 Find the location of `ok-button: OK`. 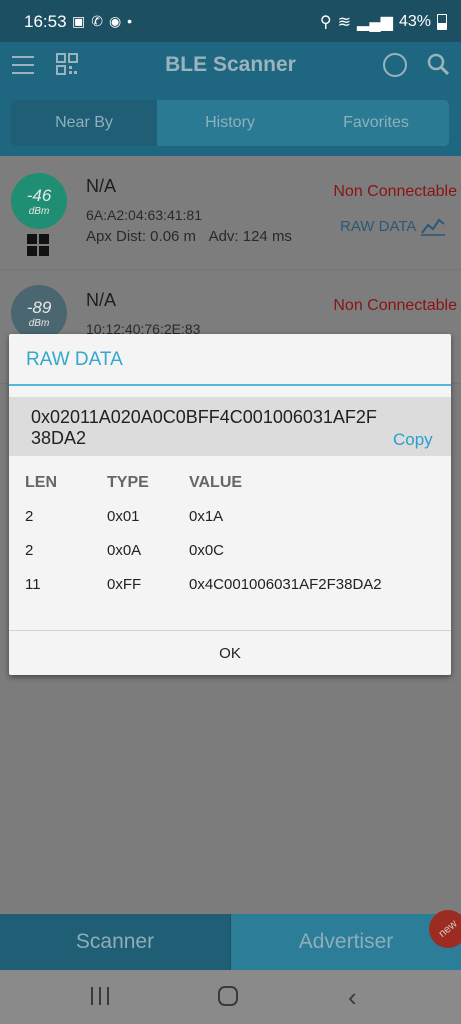

ok-button: OK is located at coordinates (230, 653).